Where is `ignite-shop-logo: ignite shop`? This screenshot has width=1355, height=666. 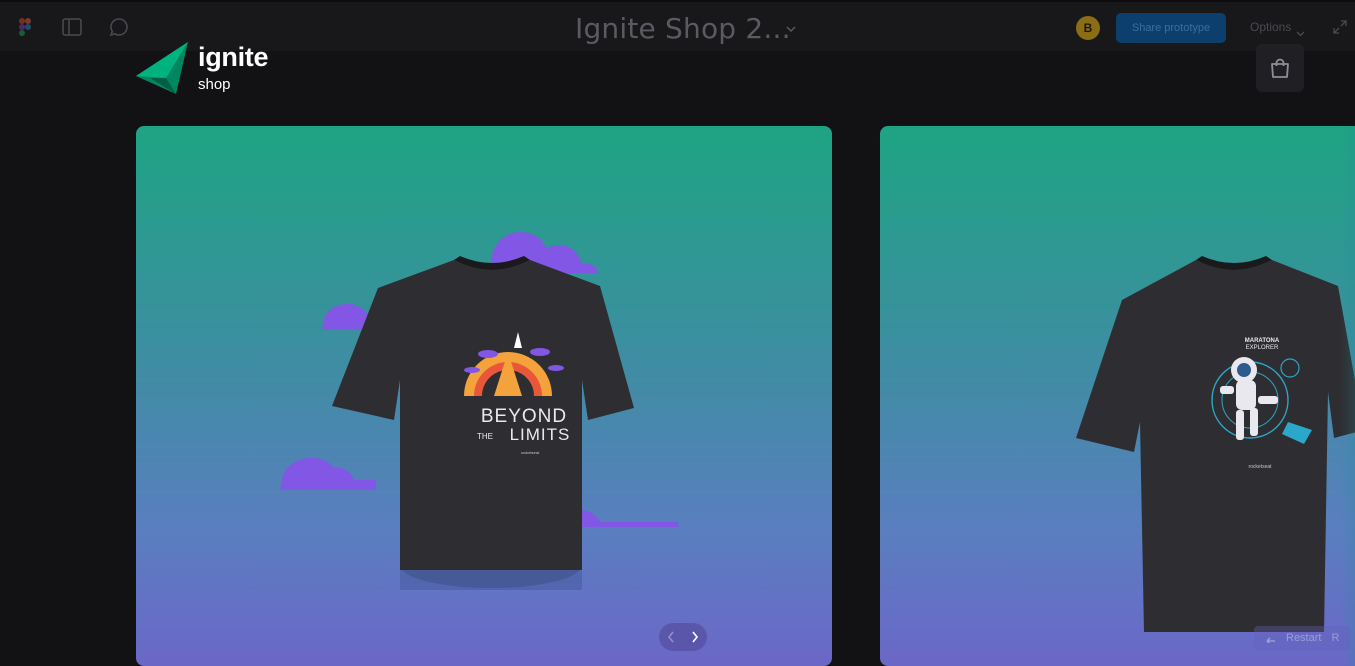 ignite-shop-logo: ignite shop is located at coordinates (206, 69).